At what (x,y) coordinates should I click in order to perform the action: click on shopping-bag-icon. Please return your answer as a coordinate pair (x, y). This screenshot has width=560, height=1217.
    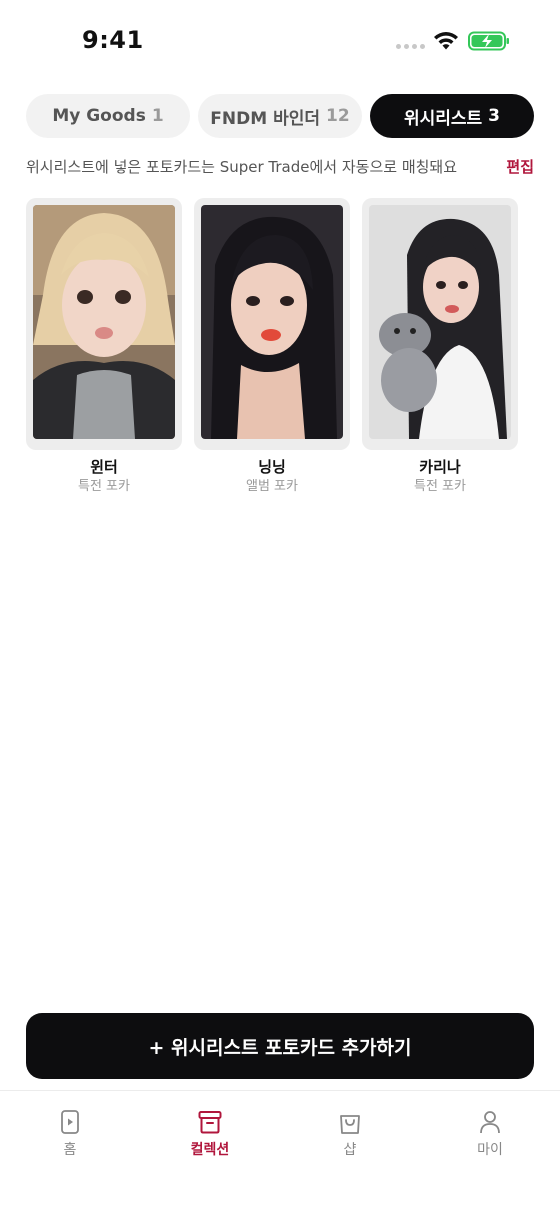
    Looking at the image, I should click on (350, 1124).